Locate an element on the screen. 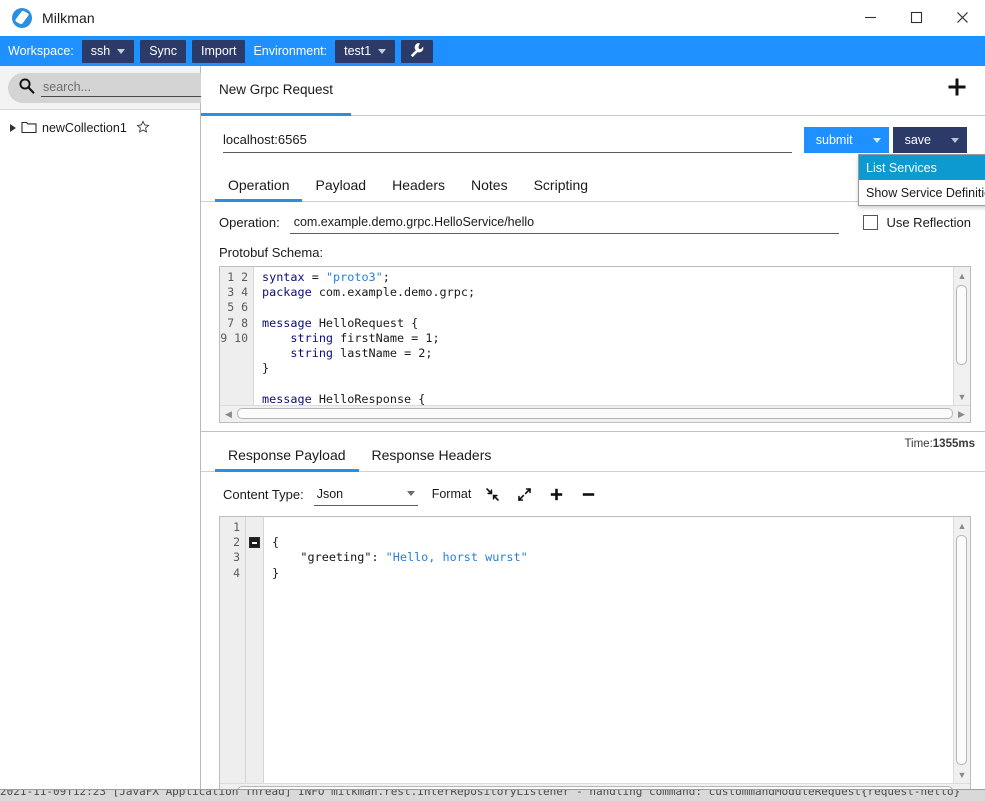 The image size is (985, 801). submit-button: submit is located at coordinates (846, 140).